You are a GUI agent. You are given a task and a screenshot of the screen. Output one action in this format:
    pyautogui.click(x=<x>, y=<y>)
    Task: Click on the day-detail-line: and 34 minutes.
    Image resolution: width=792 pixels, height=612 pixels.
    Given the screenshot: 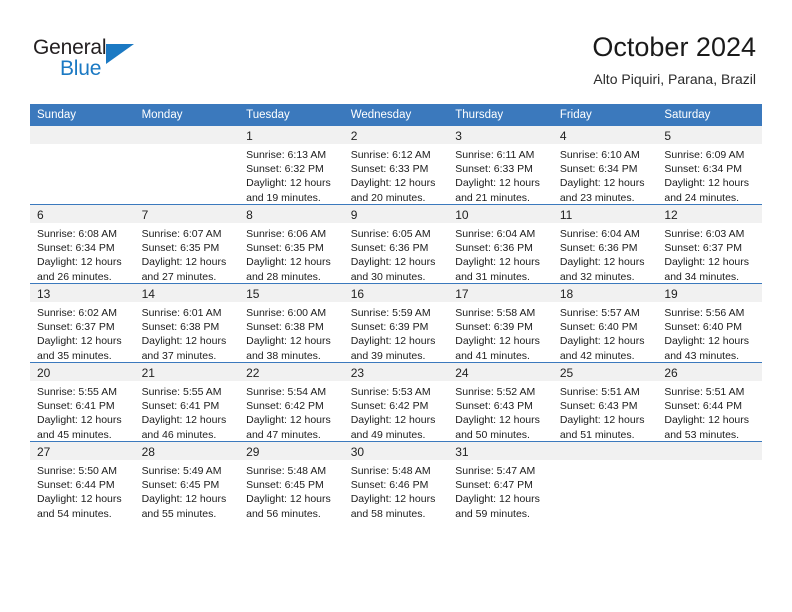 What is the action you would take?
    pyautogui.click(x=702, y=276)
    